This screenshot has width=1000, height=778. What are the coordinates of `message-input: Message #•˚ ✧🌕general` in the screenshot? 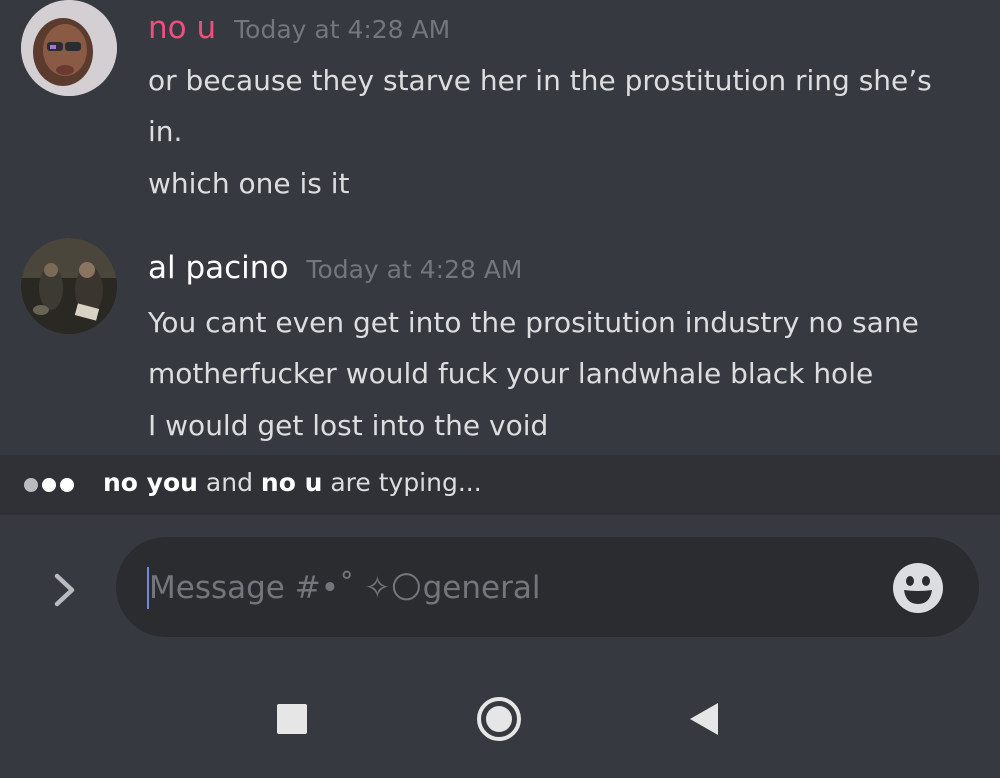 It's located at (547, 587).